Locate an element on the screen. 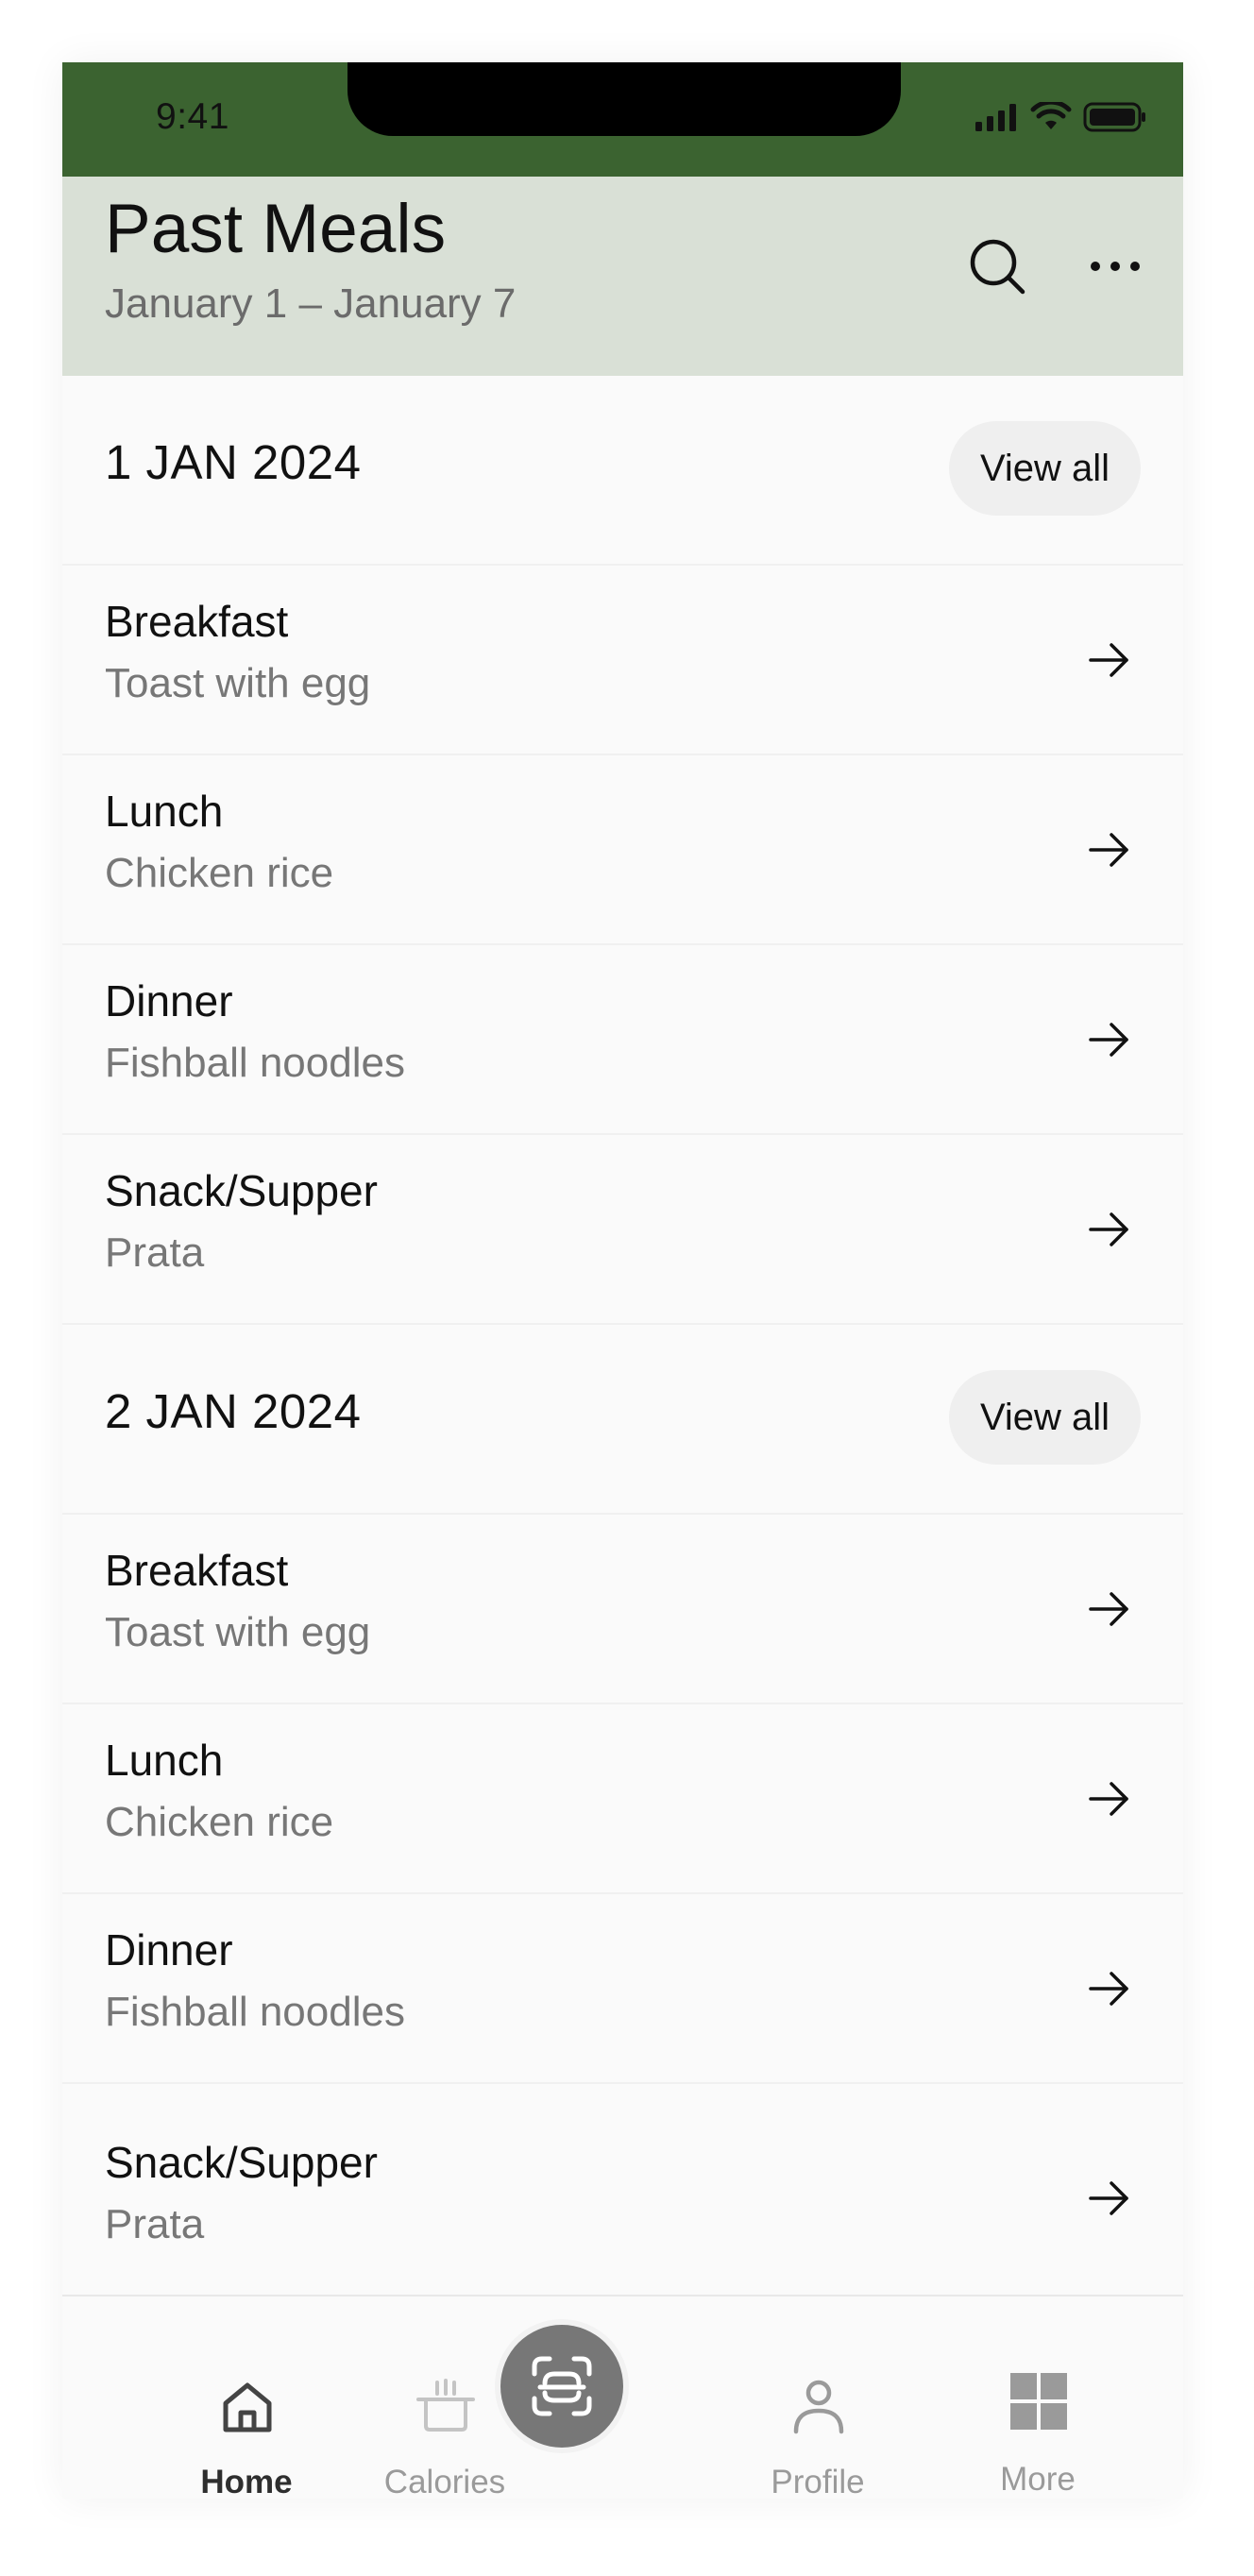 The image size is (1254, 2576). person-icon is located at coordinates (818, 2407).